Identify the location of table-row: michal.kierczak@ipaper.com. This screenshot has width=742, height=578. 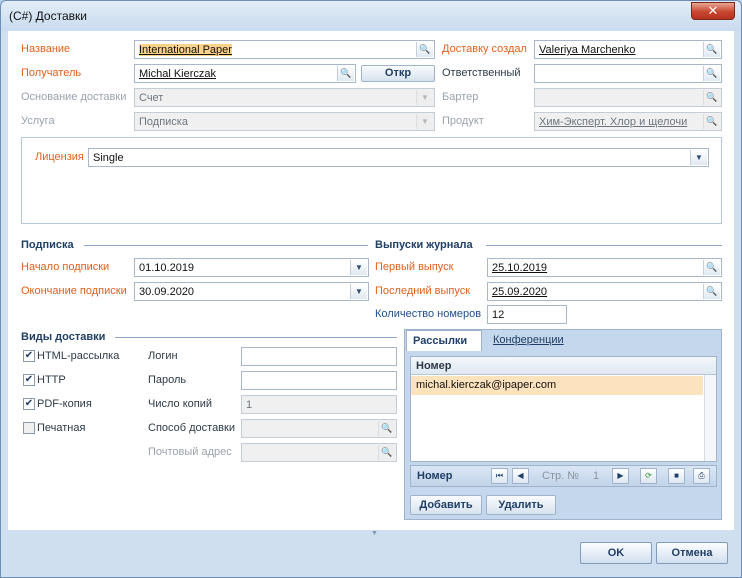
(557, 385).